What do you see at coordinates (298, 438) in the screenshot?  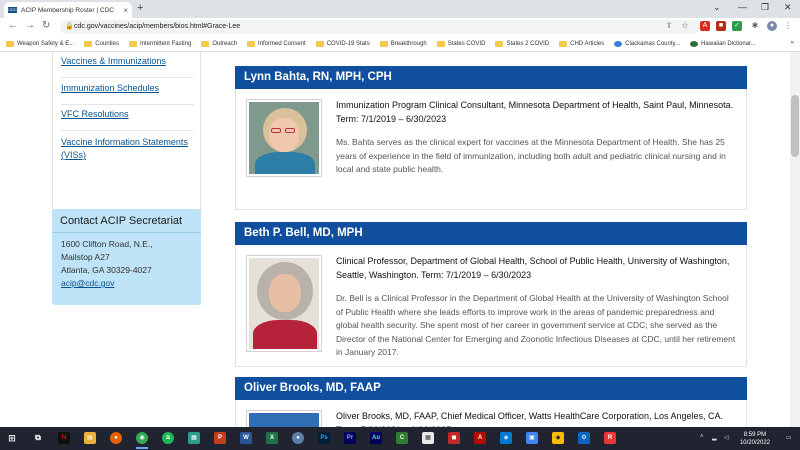 I see `user-app-icon: ●` at bounding box center [298, 438].